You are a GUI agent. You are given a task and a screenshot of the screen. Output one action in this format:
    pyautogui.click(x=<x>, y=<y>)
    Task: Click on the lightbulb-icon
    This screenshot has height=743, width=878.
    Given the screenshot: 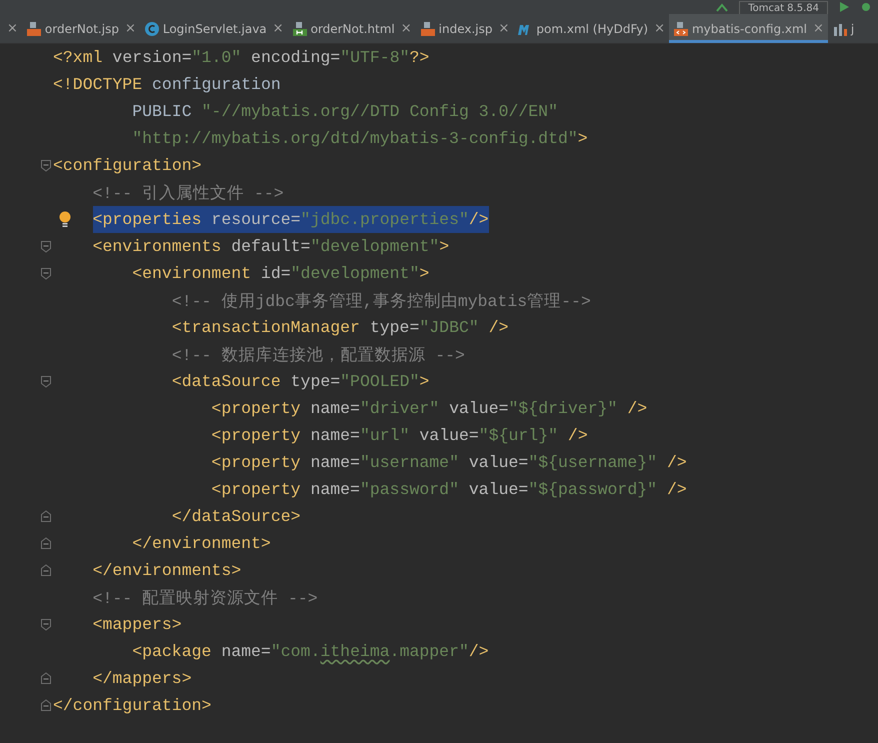 What is the action you would take?
    pyautogui.click(x=65, y=219)
    